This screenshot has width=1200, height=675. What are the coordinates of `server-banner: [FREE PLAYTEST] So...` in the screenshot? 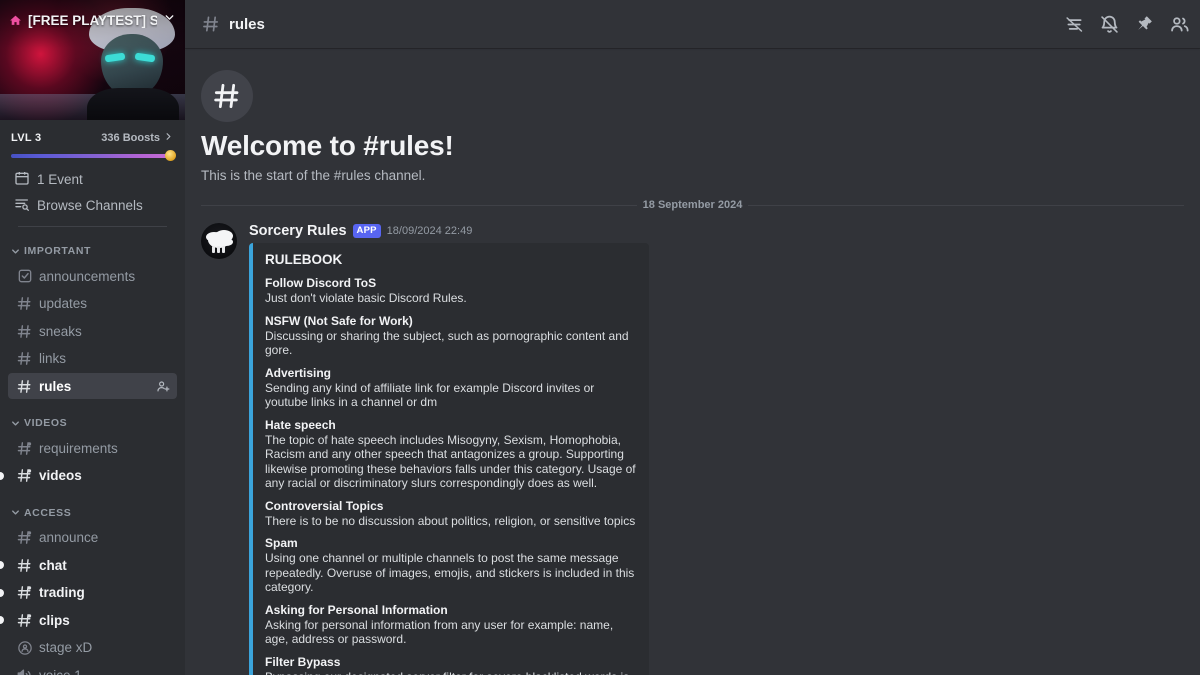 It's located at (92, 60).